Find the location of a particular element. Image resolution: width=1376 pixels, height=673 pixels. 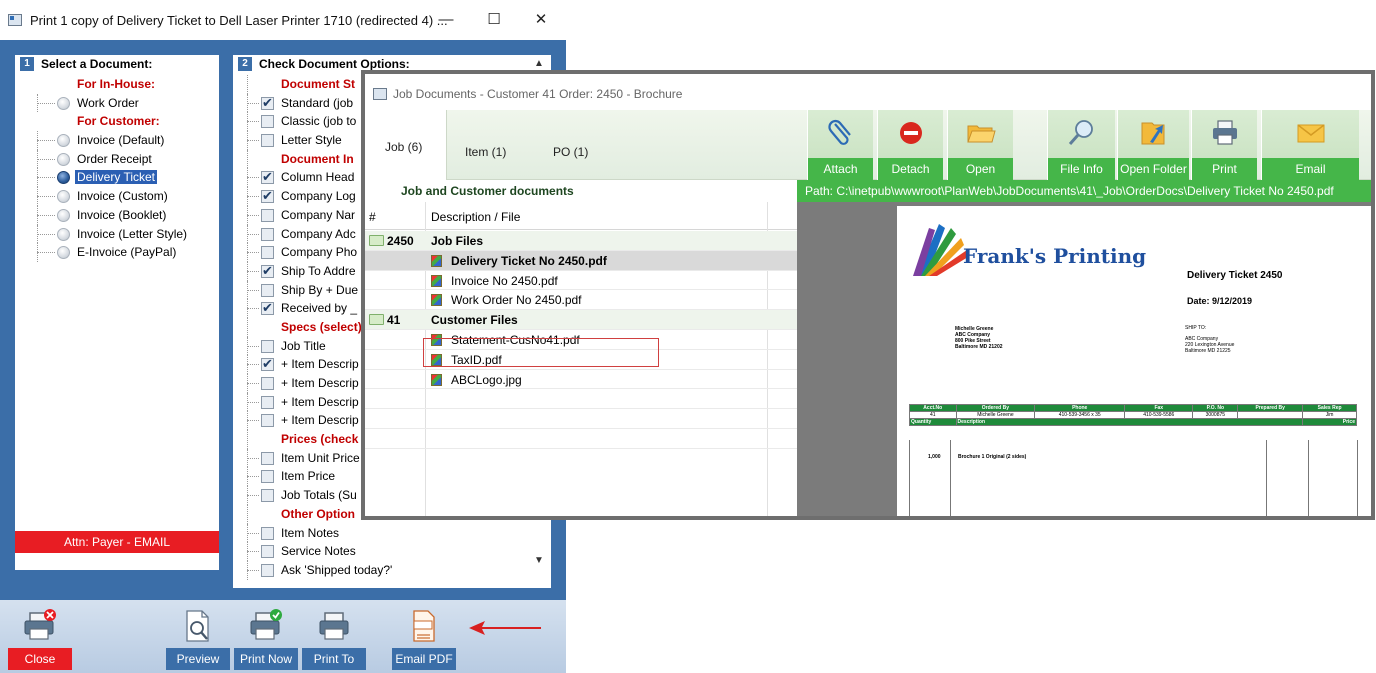

column-description-header: Description / File is located at coordinates (475, 217).